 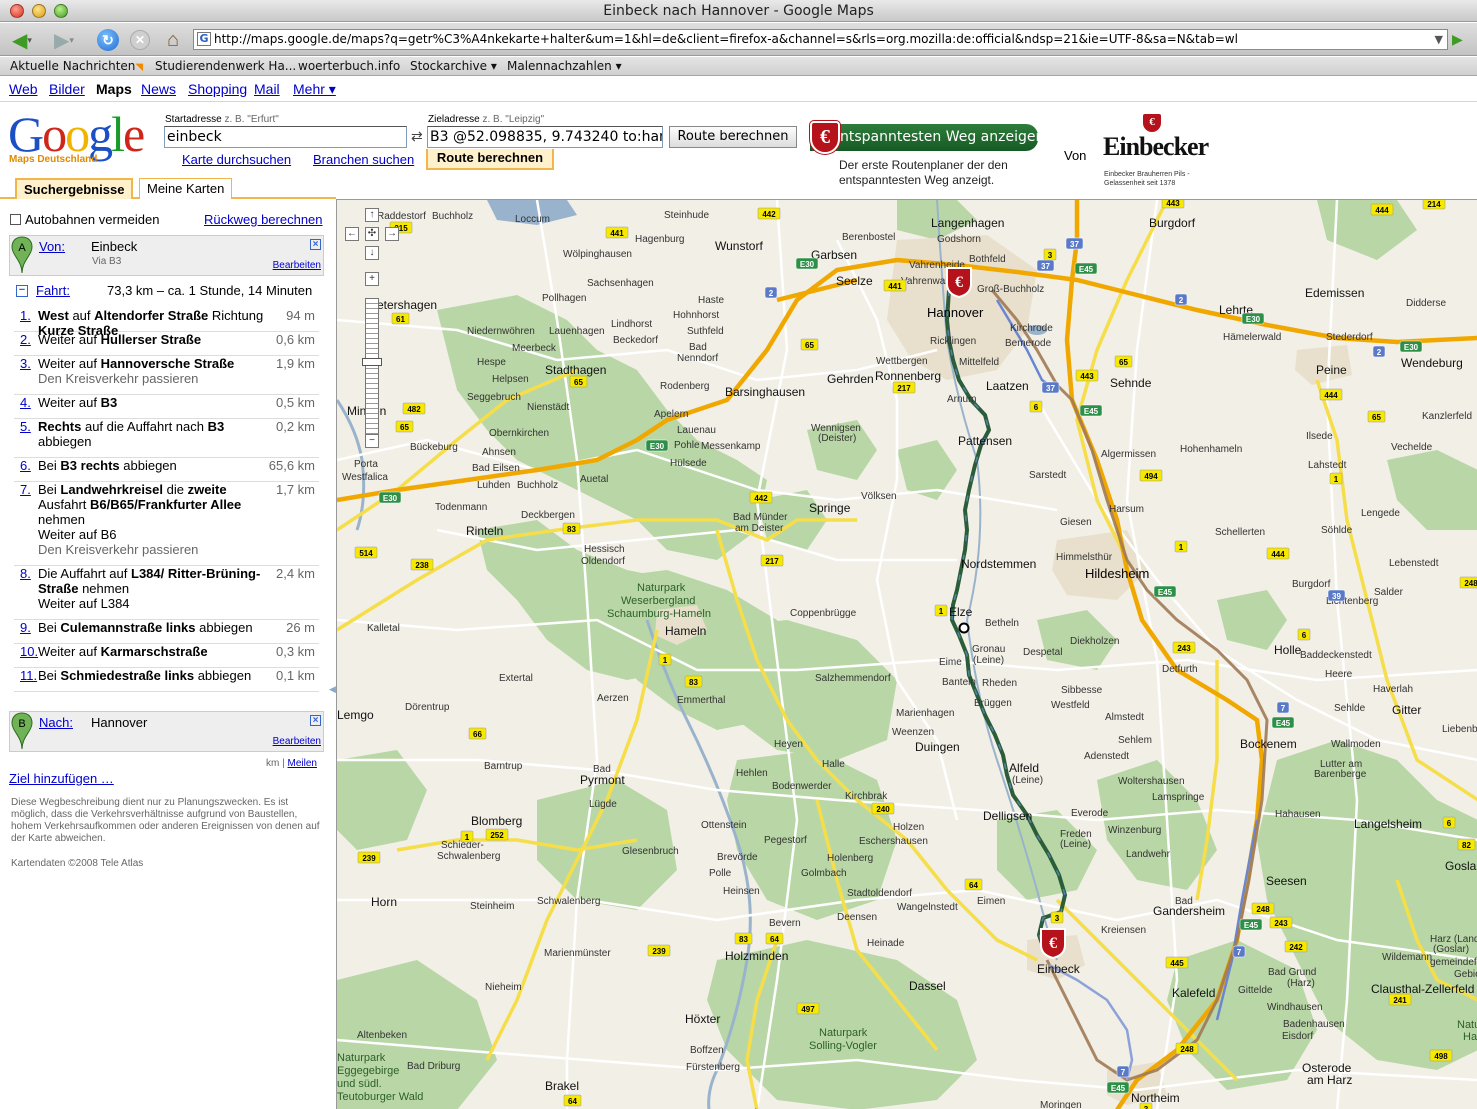 What do you see at coordinates (166, 470) in the screenshot?
I see `direction-step: 6. Bei B3 rechts abbiegen 65,6 km` at bounding box center [166, 470].